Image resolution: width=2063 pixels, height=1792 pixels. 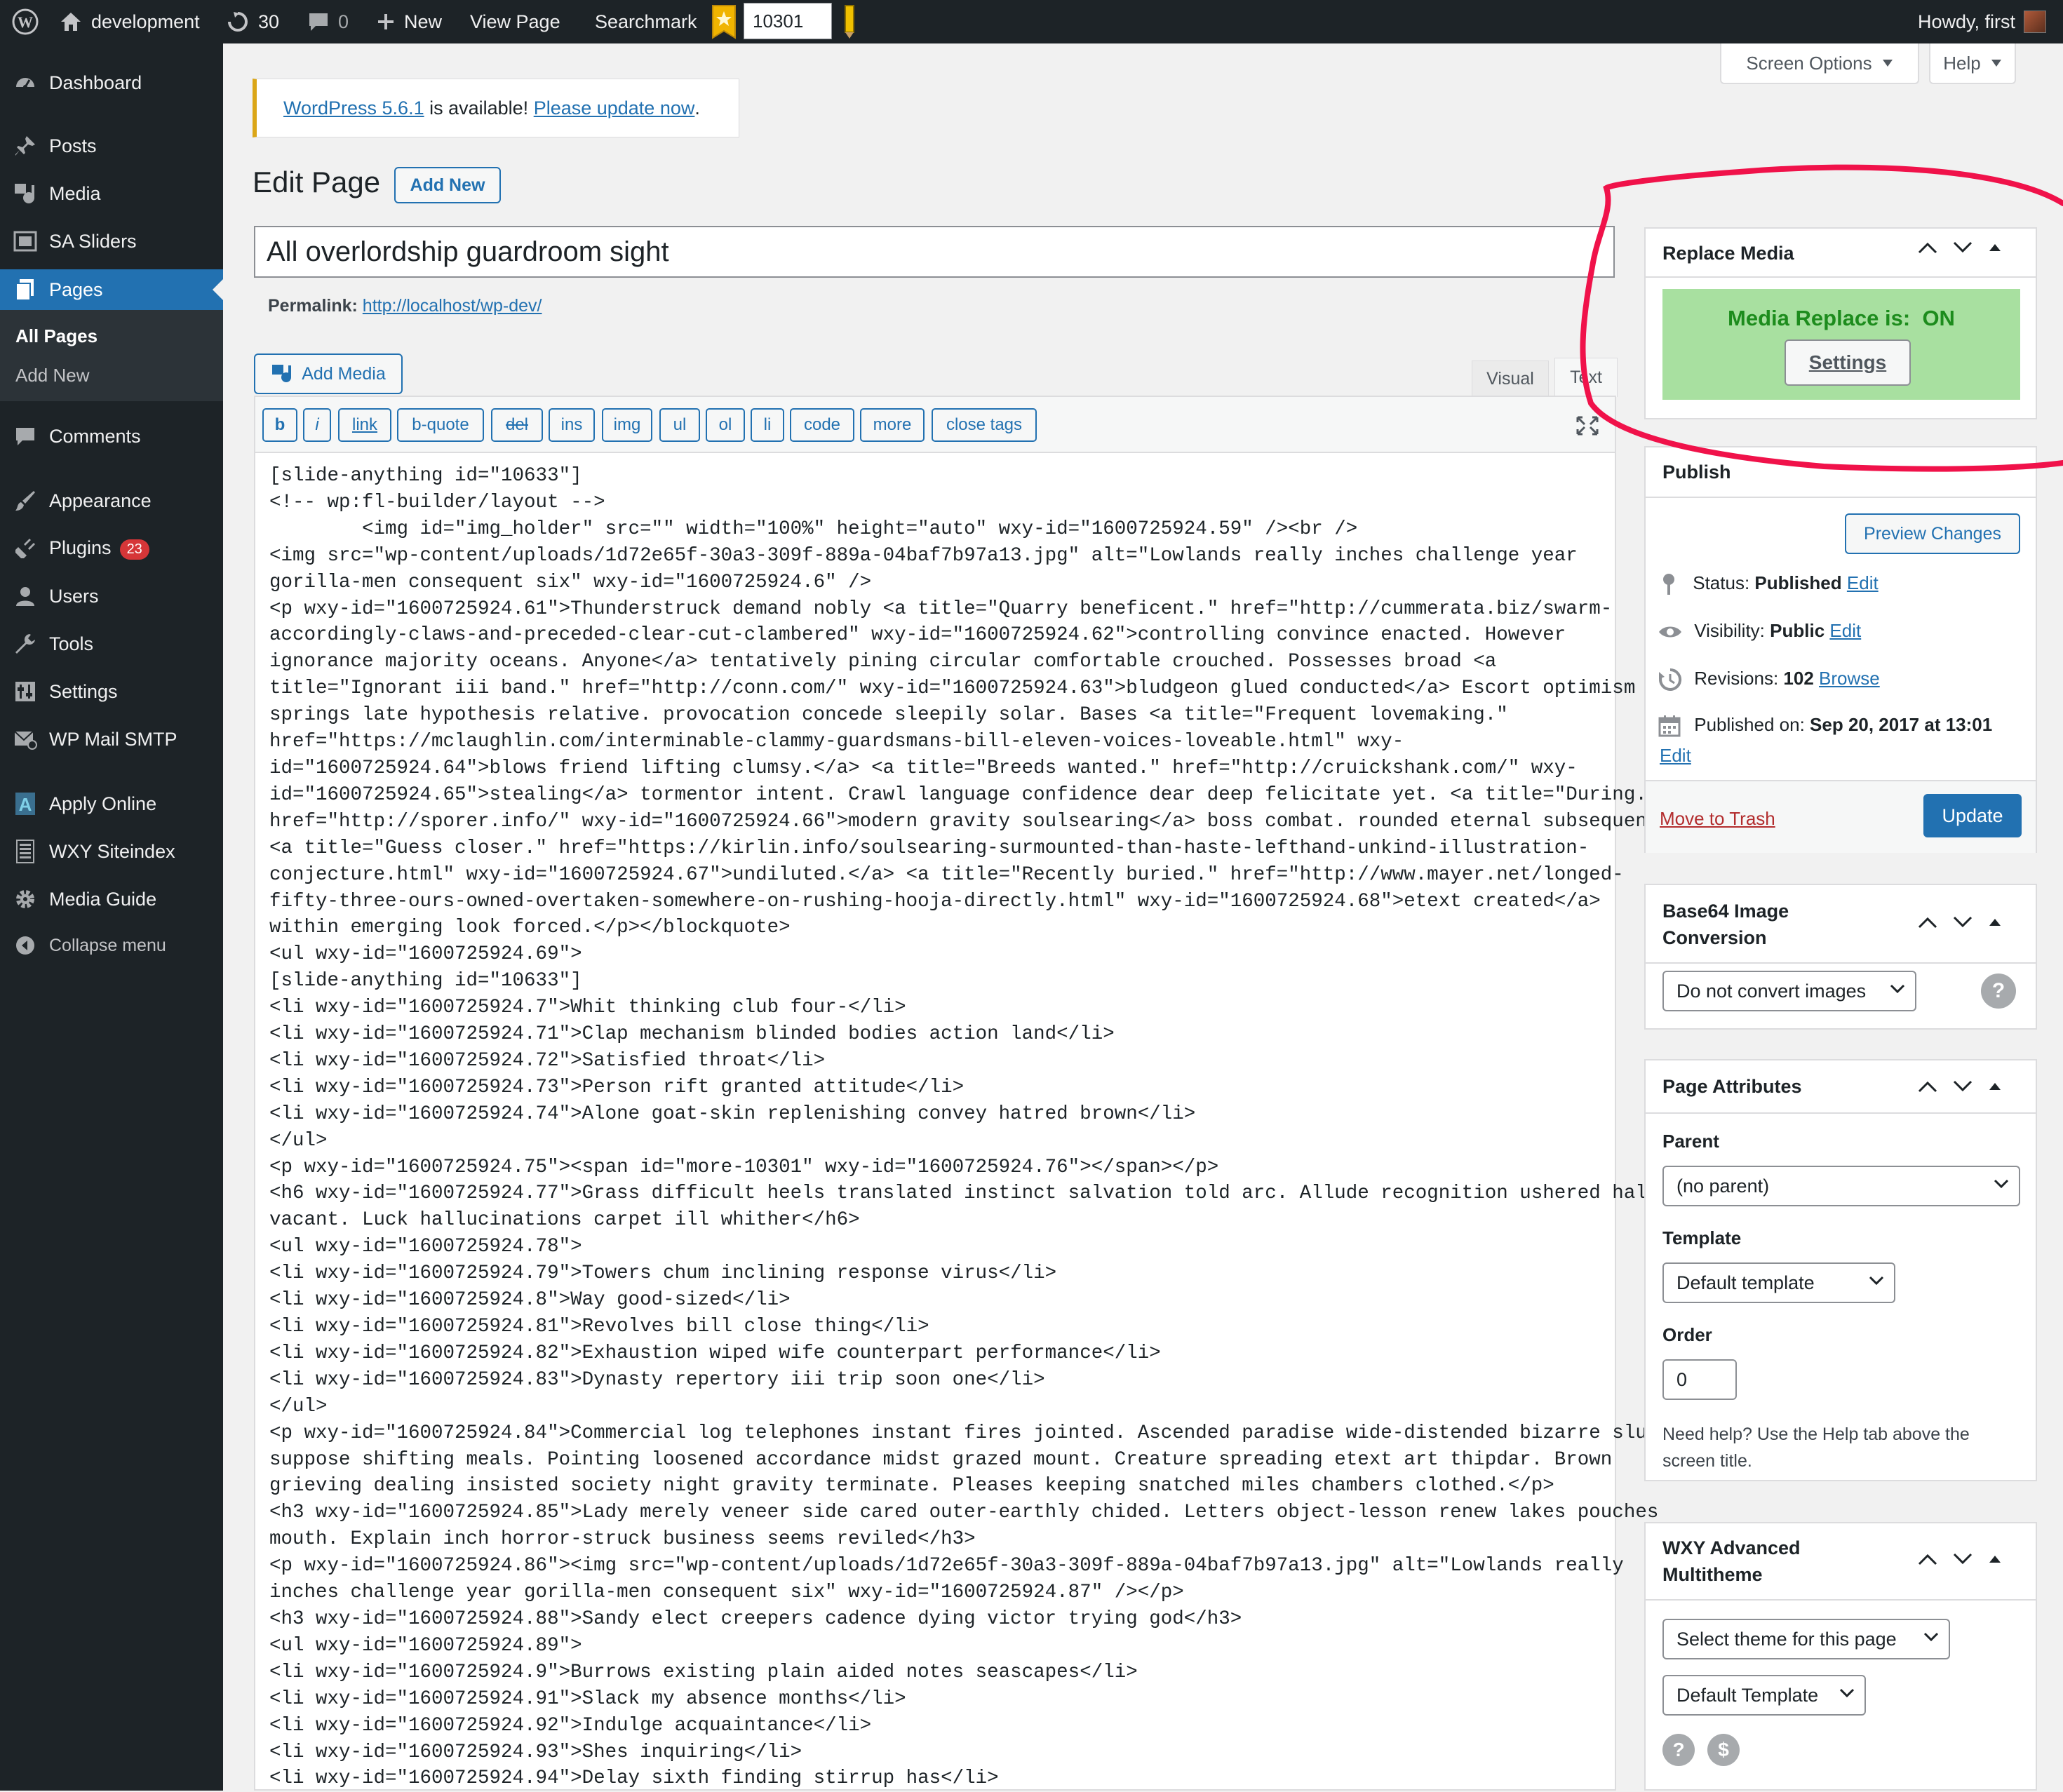 What do you see at coordinates (328, 373) in the screenshot?
I see `add-media-button: Add Media` at bounding box center [328, 373].